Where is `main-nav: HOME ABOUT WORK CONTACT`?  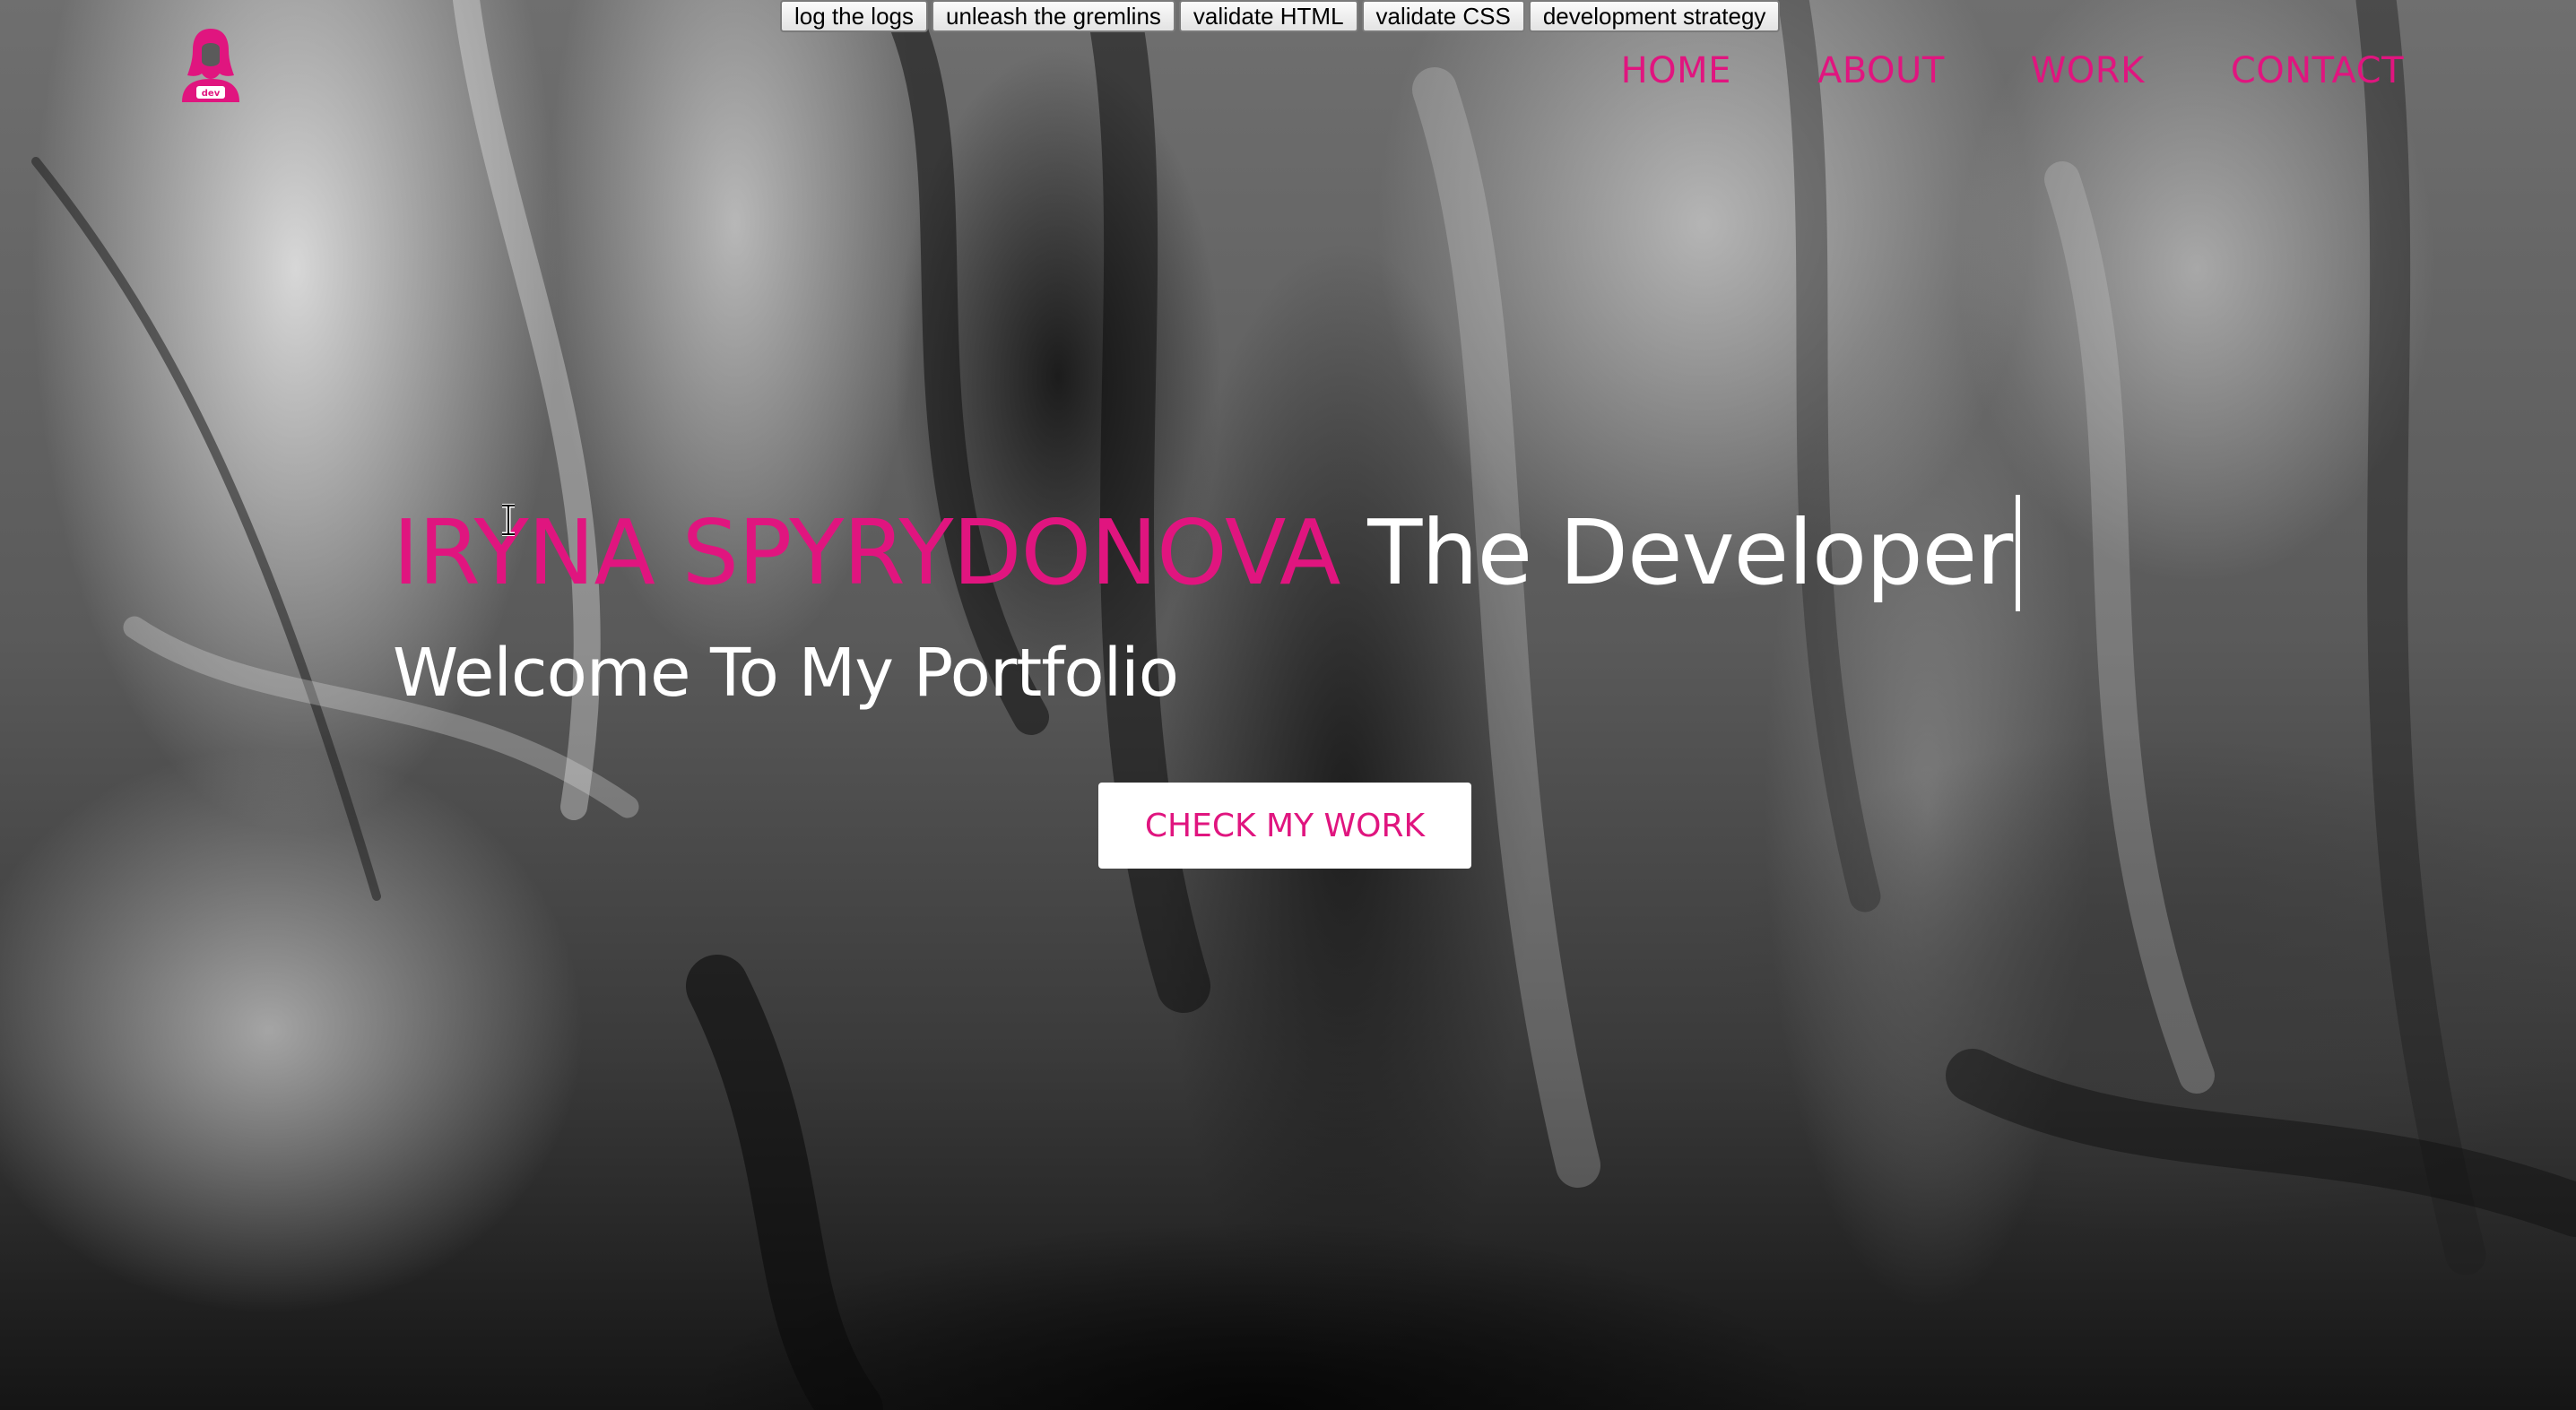
main-nav: HOME ABOUT WORK CONTACT is located at coordinates (2012, 70).